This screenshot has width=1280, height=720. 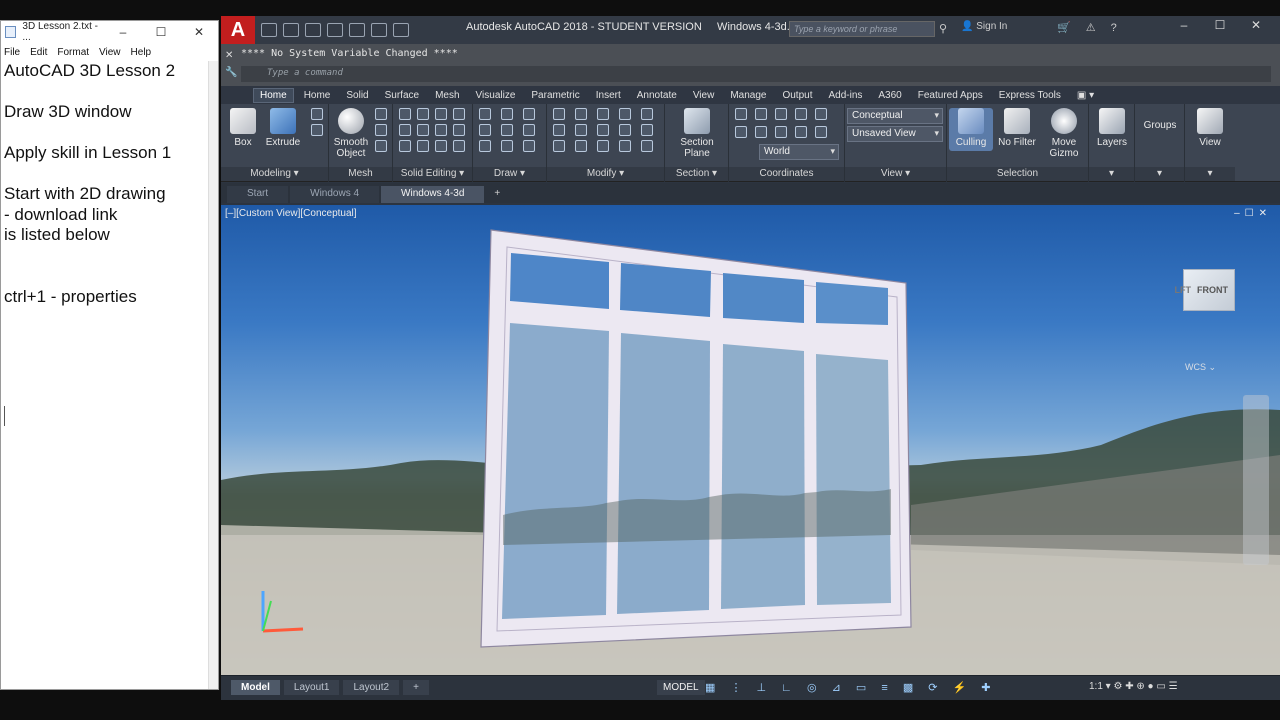 What do you see at coordinates (1133, 686) in the screenshot?
I see `annotation-scale: 1:1 ▾ ⚙ ✚ ⊕ ● ▭ ☰` at bounding box center [1133, 686].